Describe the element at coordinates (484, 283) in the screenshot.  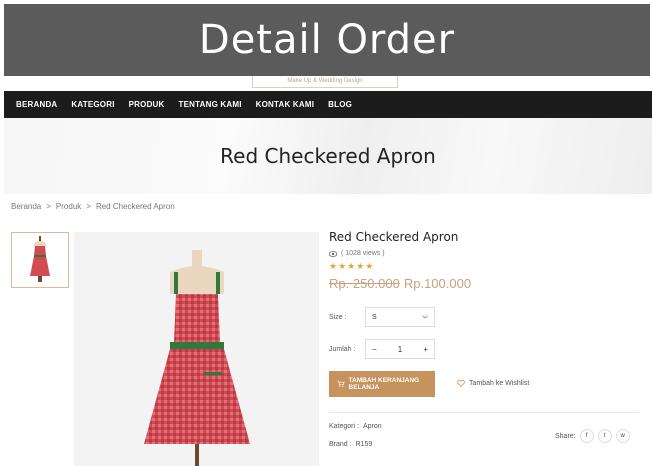
I see `price-block: Rp. 250.000 Rp.100.000` at that location.